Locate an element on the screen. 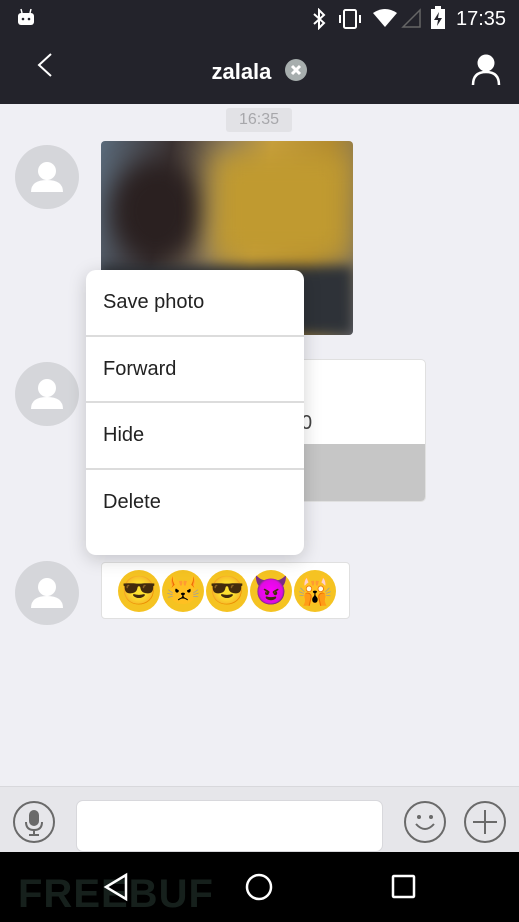 This screenshot has width=519, height=922. top-bar: zalala is located at coordinates (259, 71).